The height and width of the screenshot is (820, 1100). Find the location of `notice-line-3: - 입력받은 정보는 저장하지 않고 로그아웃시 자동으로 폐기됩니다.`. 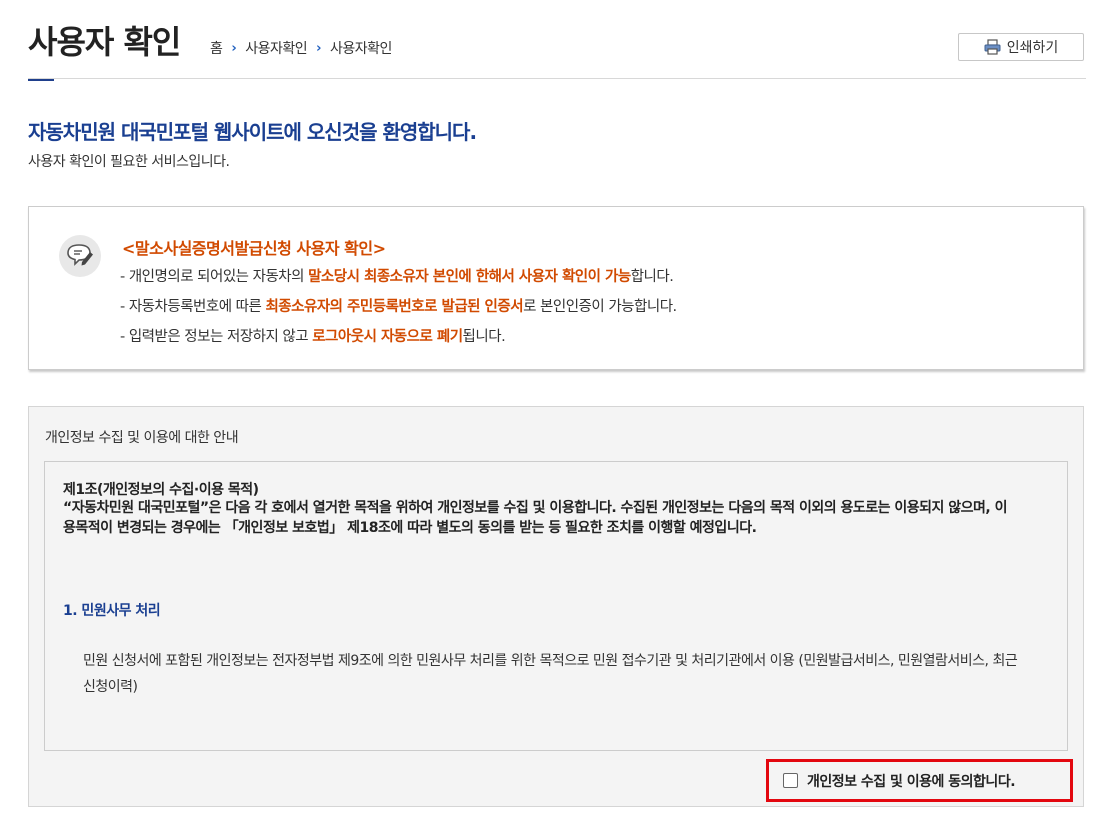

notice-line-3: - 입력받은 정보는 저장하지 않고 로그아웃시 자동으로 폐기됩니다. is located at coordinates (313, 337).